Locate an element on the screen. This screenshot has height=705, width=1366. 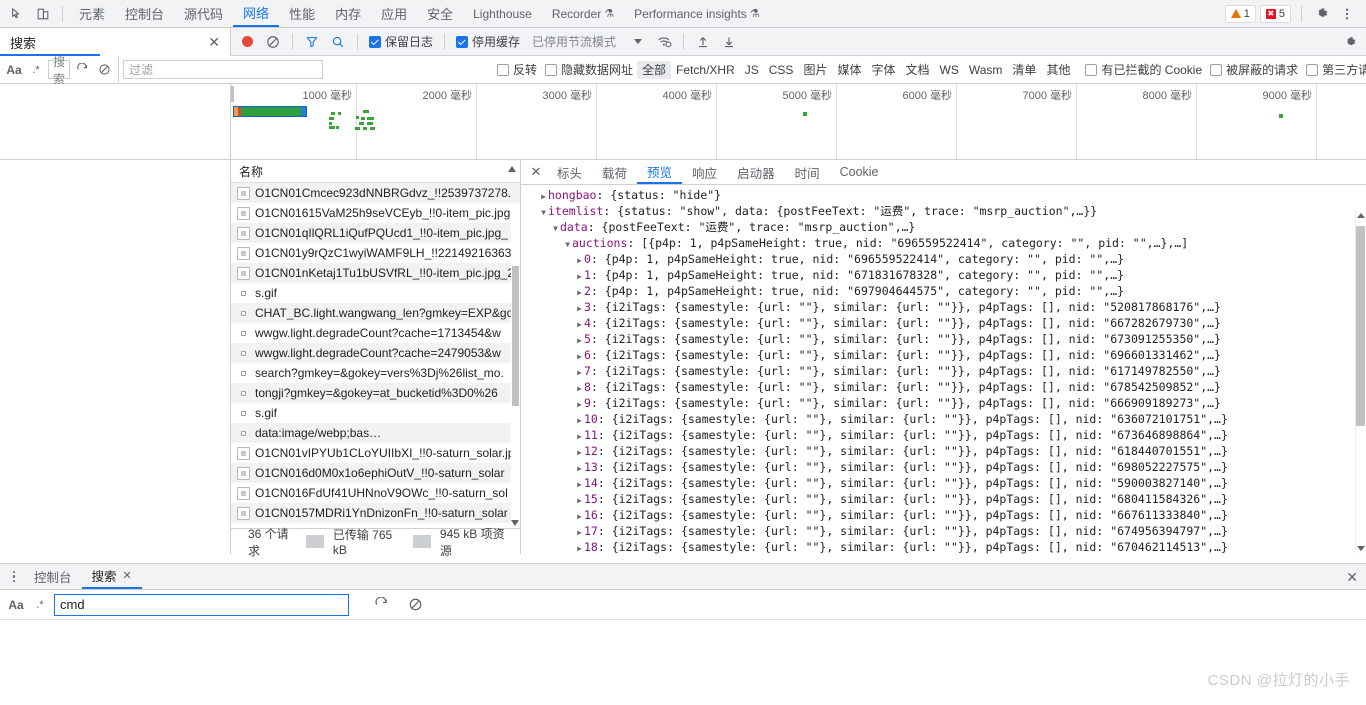
table-row: O1CN01y9rQzC1wyiWAMF9LH_!!22149216363 is located at coordinates (375, 253).